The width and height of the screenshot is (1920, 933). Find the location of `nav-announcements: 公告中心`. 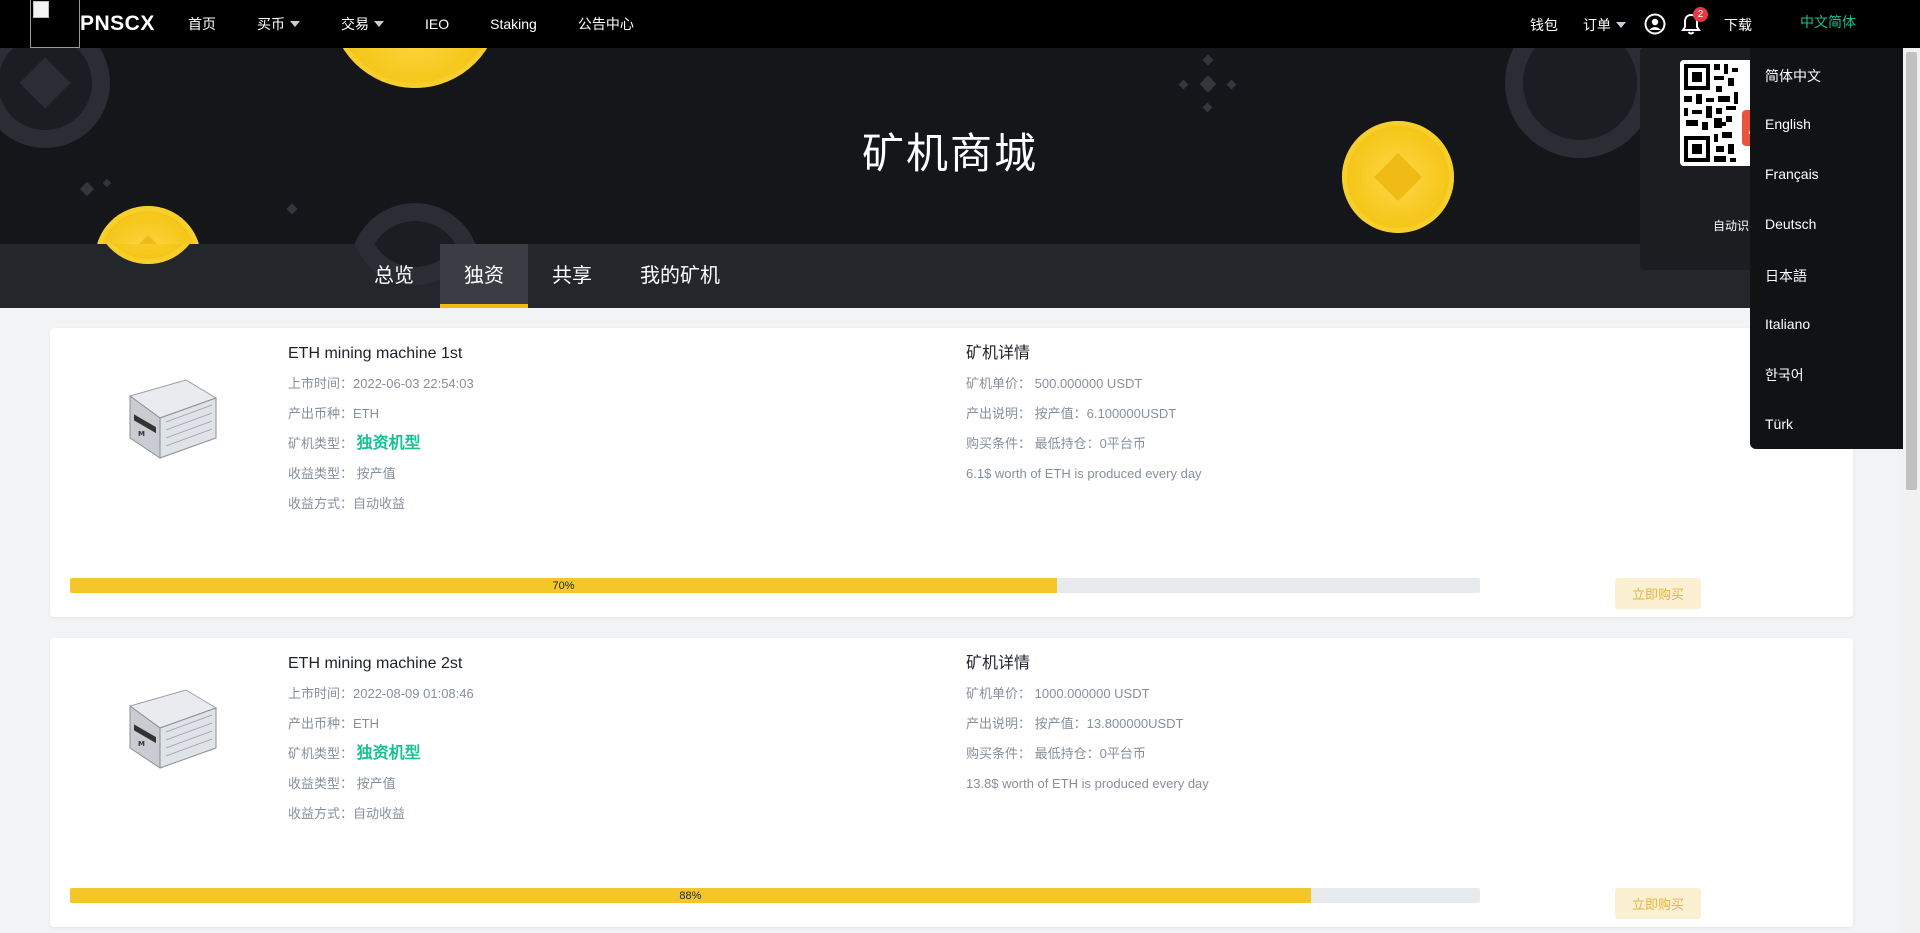

nav-announcements: 公告中心 is located at coordinates (606, 24).